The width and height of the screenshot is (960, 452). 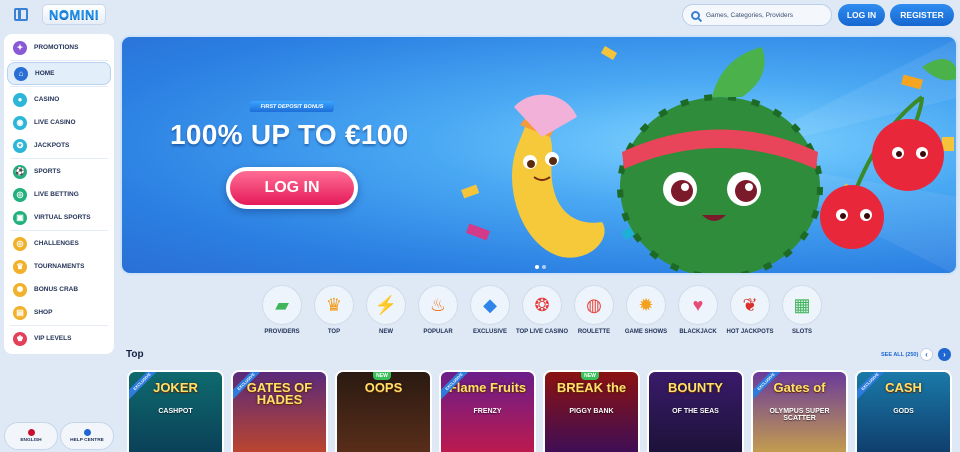 I want to click on crown-icon: ♛, so click(x=334, y=304).